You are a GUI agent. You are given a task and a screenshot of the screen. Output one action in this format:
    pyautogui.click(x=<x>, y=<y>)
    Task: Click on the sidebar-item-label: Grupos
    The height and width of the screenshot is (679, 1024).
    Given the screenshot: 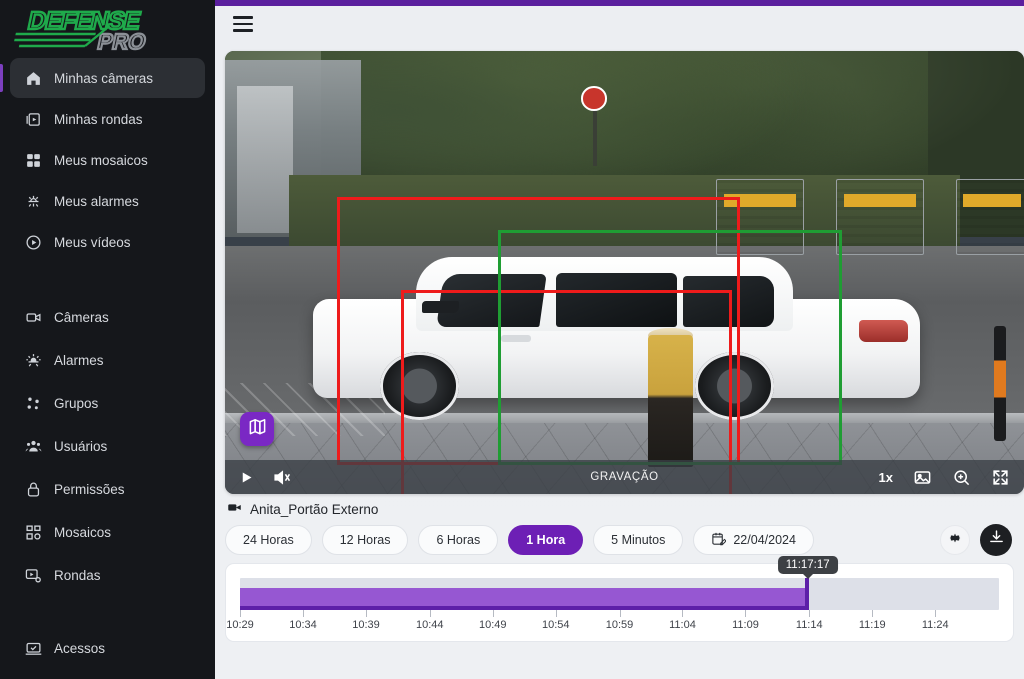 What is the action you would take?
    pyautogui.click(x=76, y=403)
    